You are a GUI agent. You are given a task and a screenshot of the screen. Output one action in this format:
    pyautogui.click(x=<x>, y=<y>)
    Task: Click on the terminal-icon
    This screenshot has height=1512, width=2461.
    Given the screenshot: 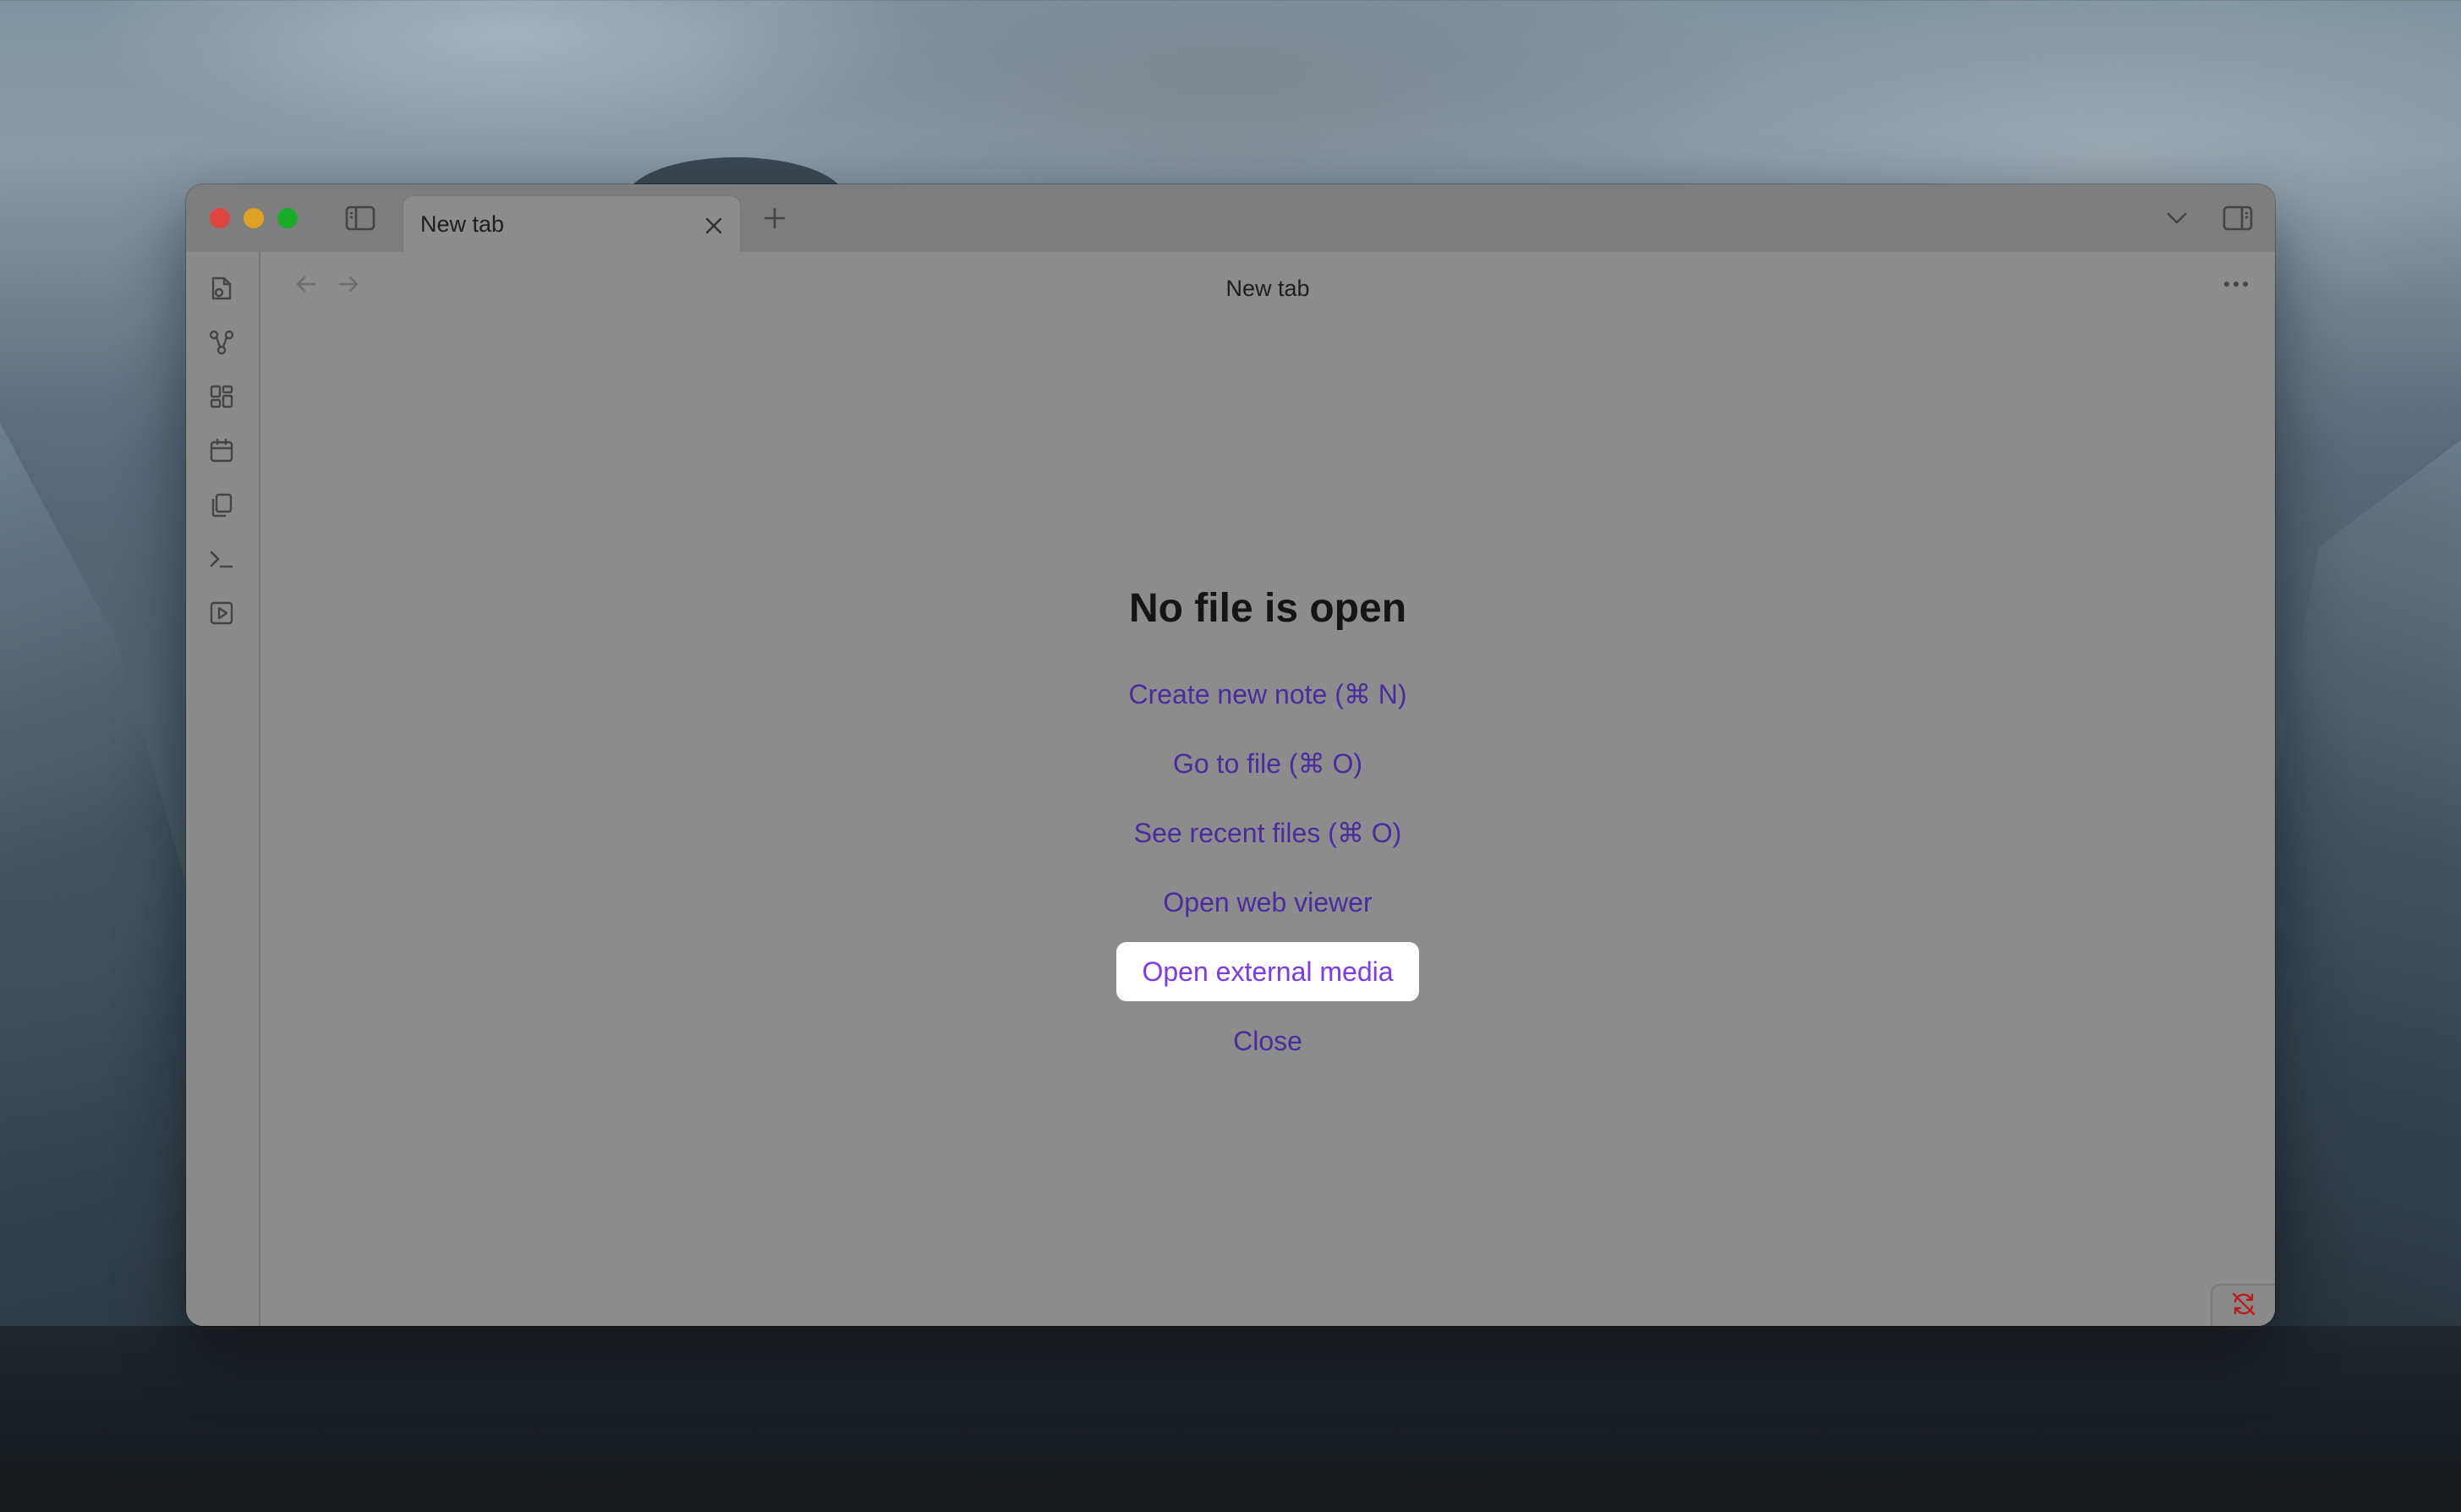 What is the action you would take?
    pyautogui.click(x=221, y=559)
    